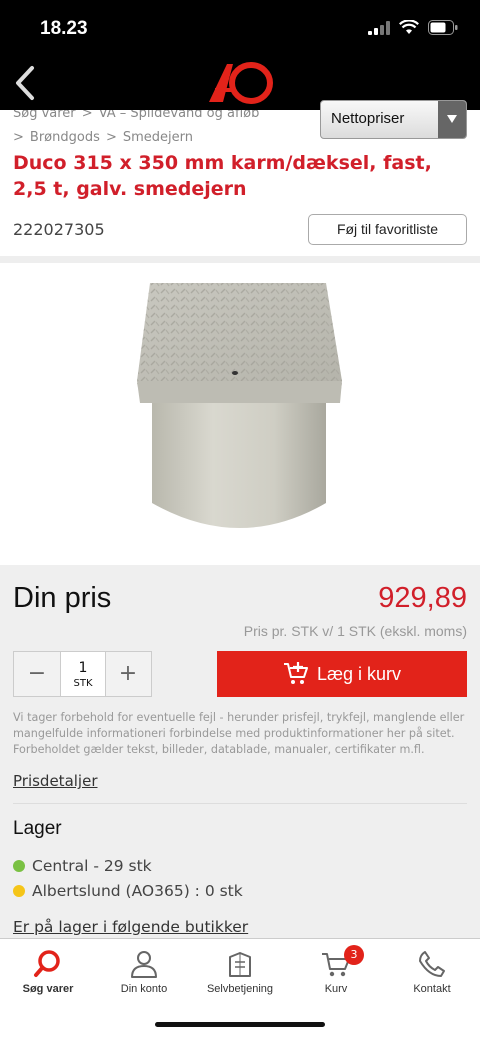  Describe the element at coordinates (62, 598) in the screenshot. I see `price-heading: Din pris` at that location.